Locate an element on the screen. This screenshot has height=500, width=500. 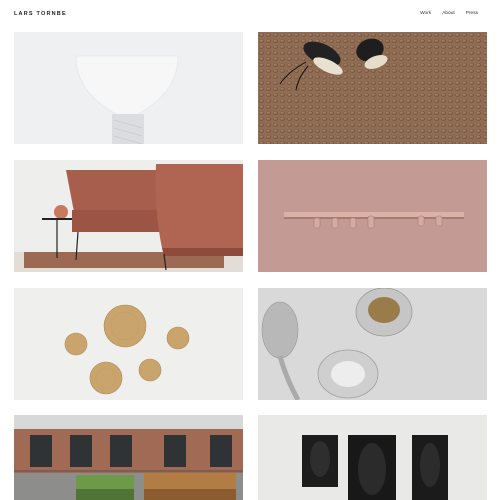
black-sculptural-tiles-image is located at coordinates (372, 457).